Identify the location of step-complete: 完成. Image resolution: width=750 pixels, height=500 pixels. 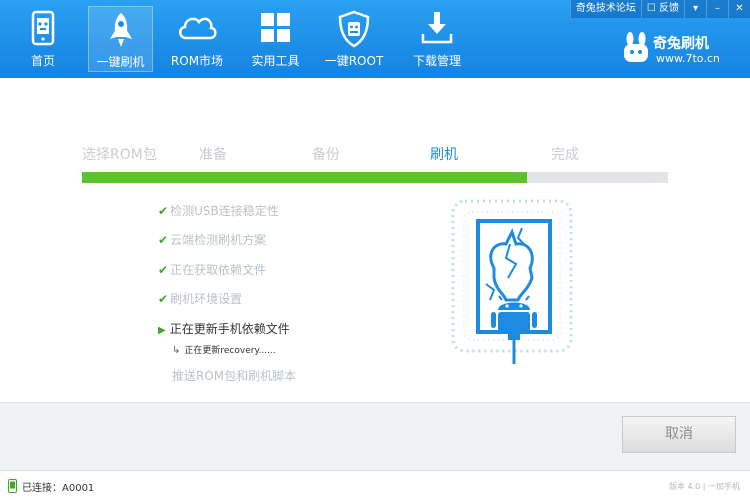
(565, 155).